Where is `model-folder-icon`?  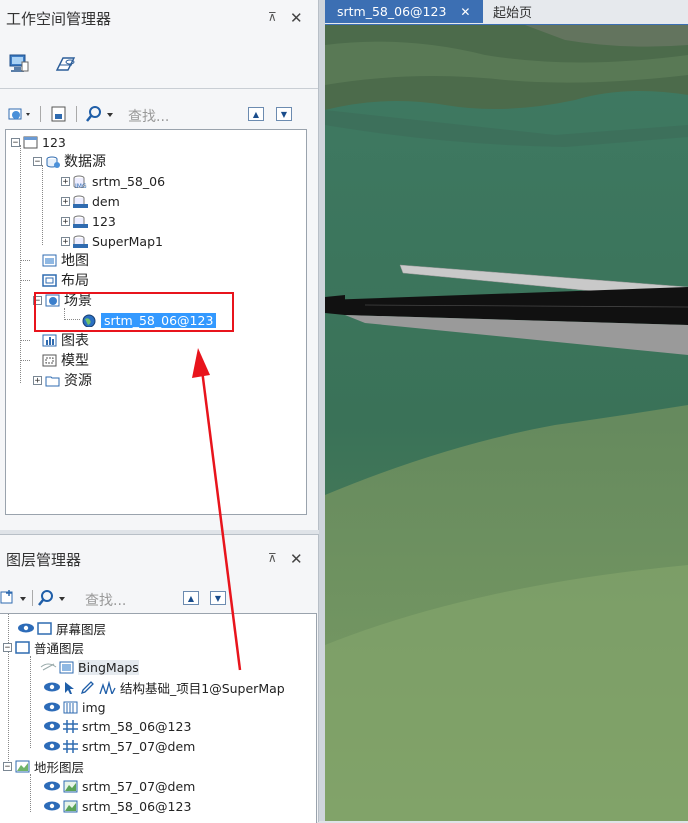
model-folder-icon is located at coordinates (49, 360).